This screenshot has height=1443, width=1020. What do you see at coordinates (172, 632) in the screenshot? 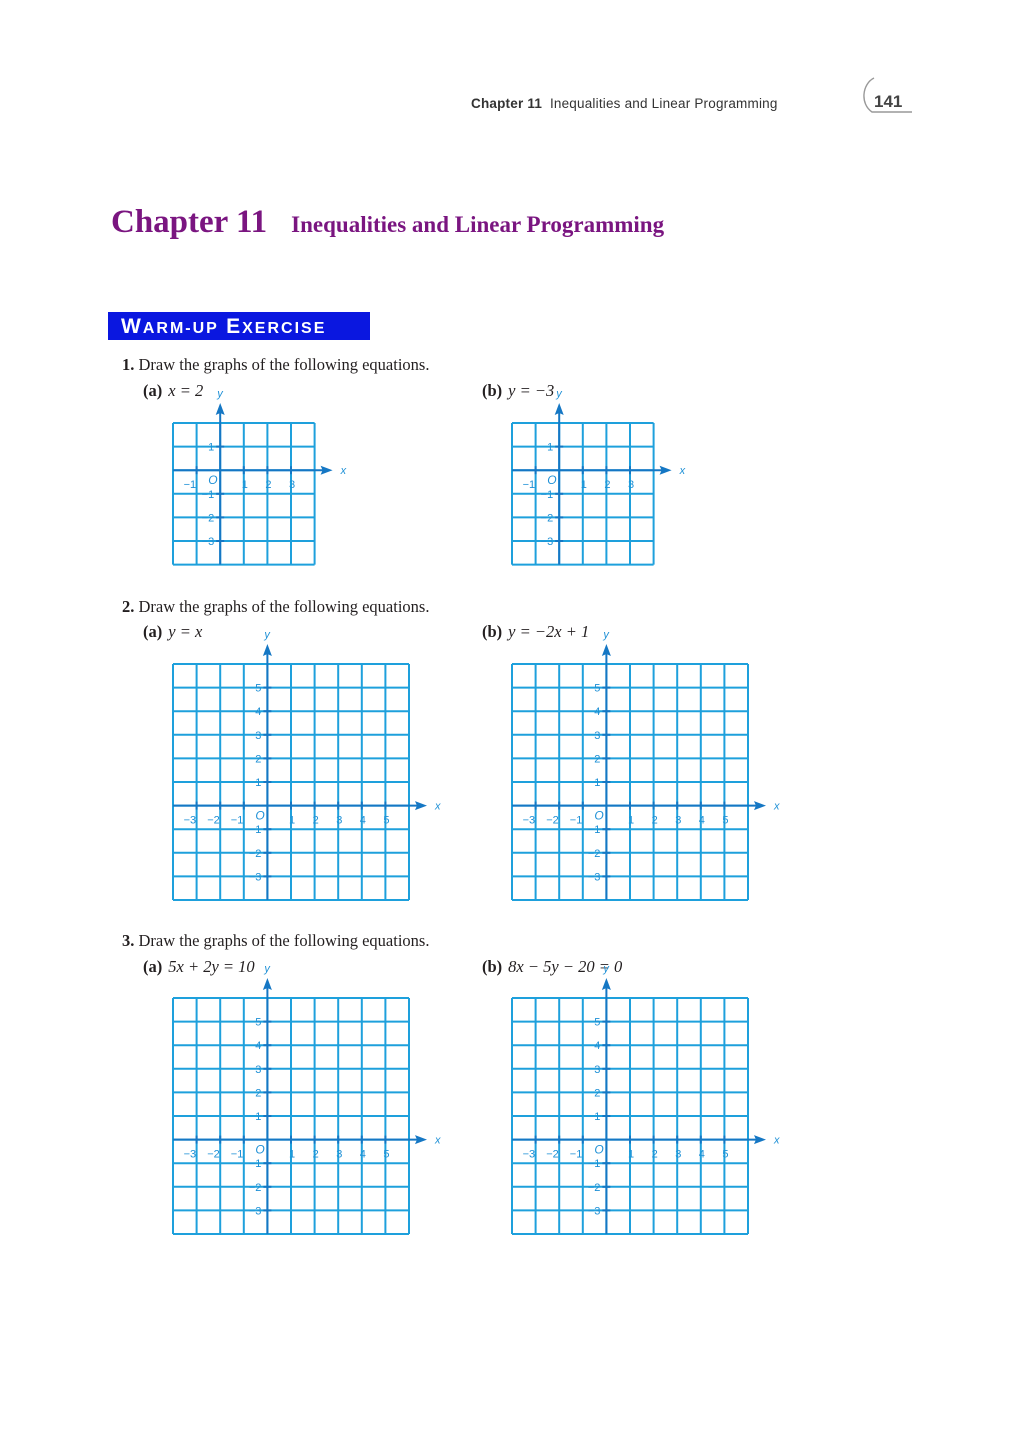
I see `question-2a: (a) y = x` at bounding box center [172, 632].